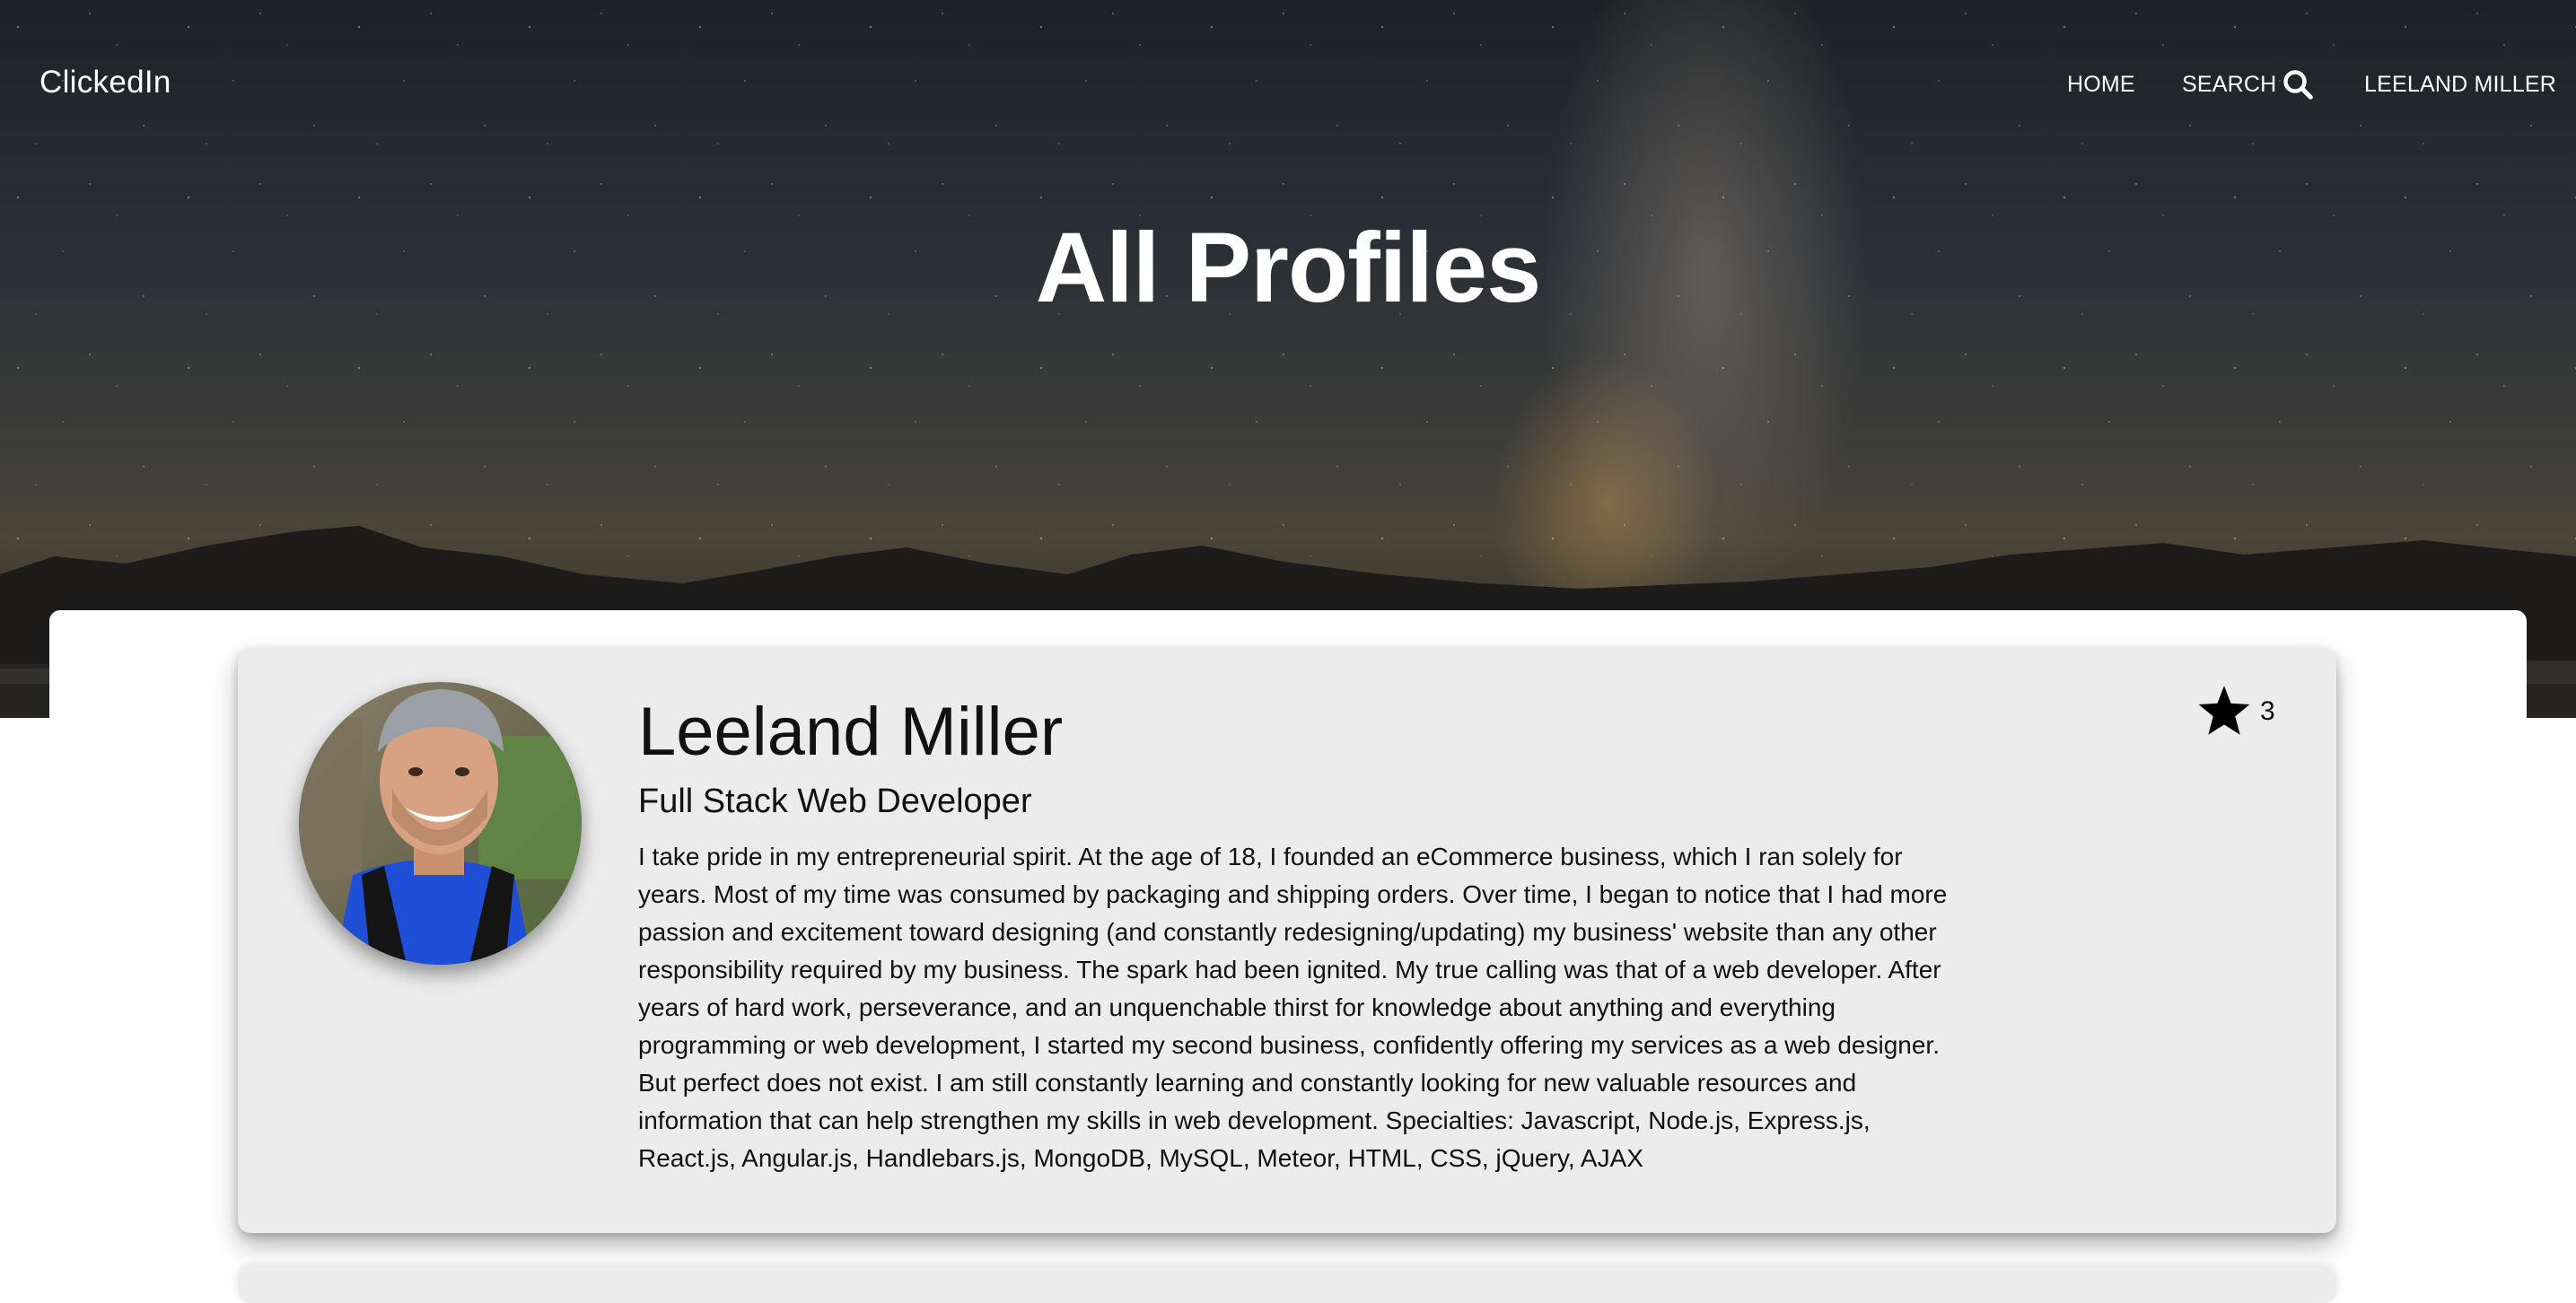  What do you see at coordinates (2101, 85) in the screenshot?
I see `nav-home-link: HOME` at bounding box center [2101, 85].